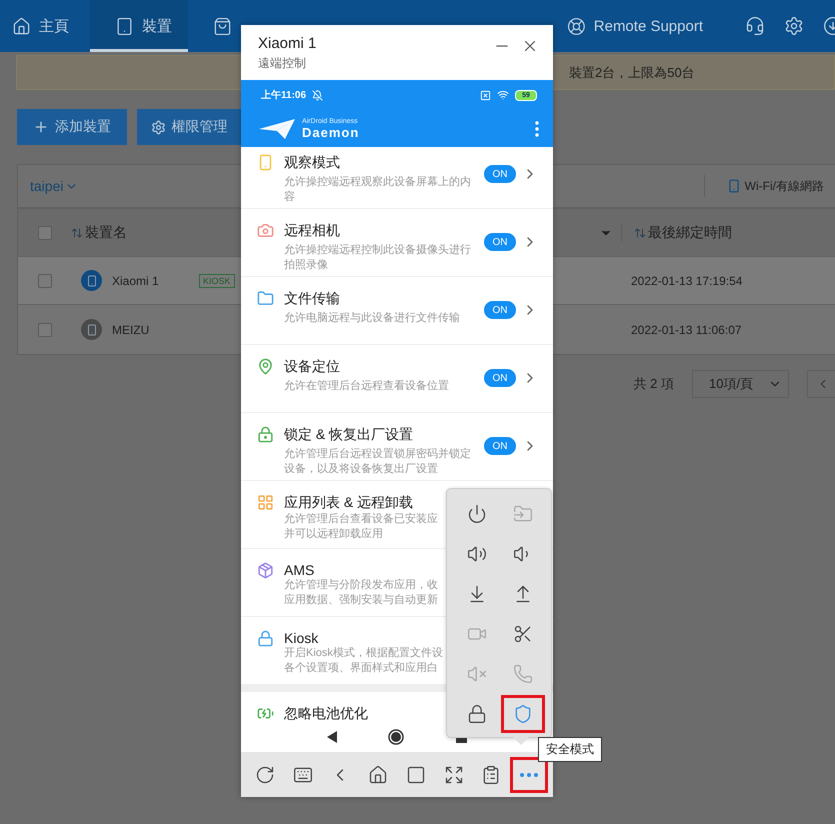 The height and width of the screenshot is (824, 835). I want to click on add-device-button: 添加裝置, so click(72, 127).